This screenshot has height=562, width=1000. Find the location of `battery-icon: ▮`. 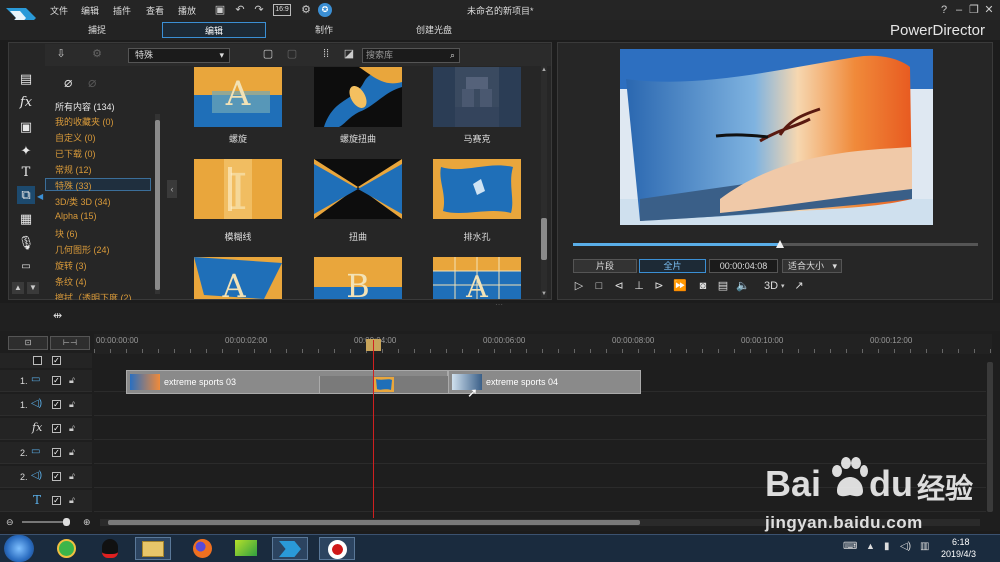

battery-icon: ▮ is located at coordinates (887, 546).